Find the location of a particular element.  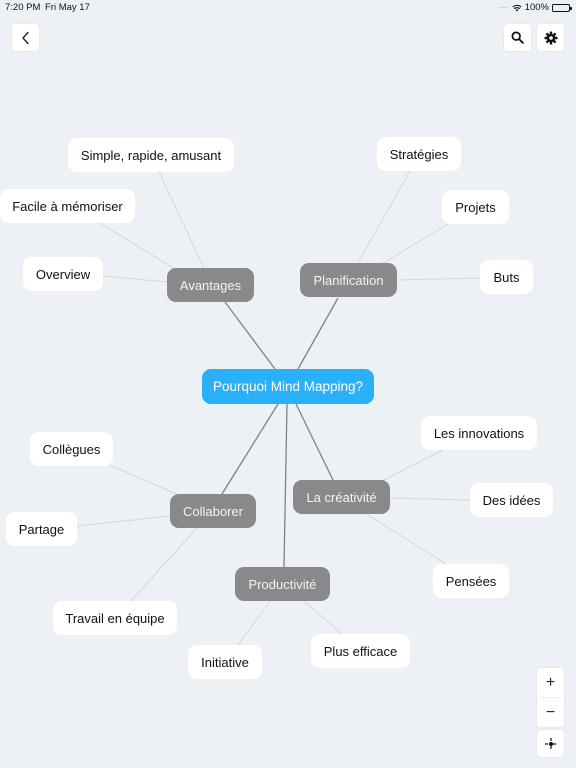

leaf-node-label: Stratégies is located at coordinates (419, 154).